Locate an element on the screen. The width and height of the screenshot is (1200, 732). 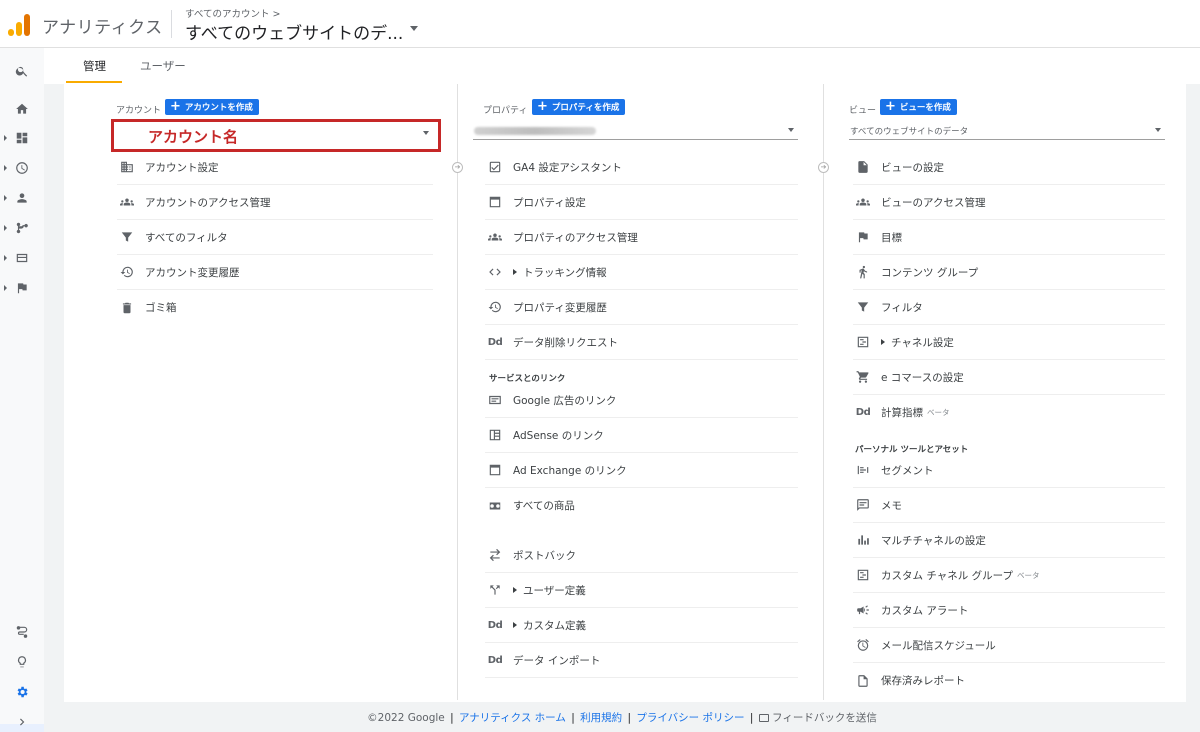
filter-icon is located at coordinates (127, 237).